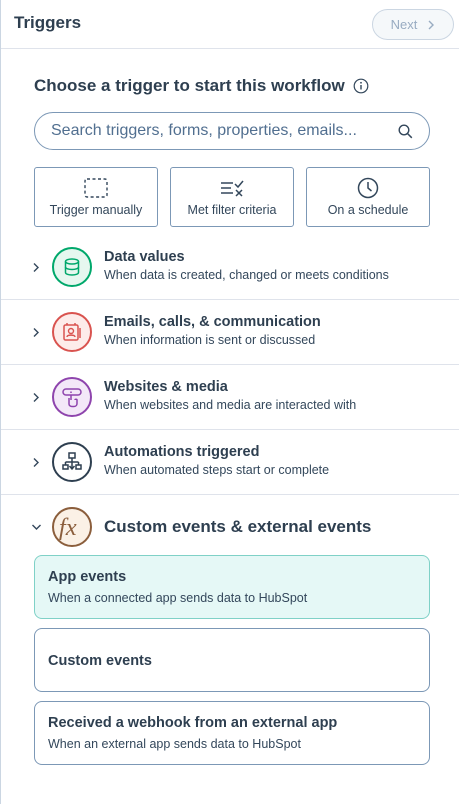 The height and width of the screenshot is (804, 459). I want to click on category-description: When information is sent or discussed, so click(210, 340).